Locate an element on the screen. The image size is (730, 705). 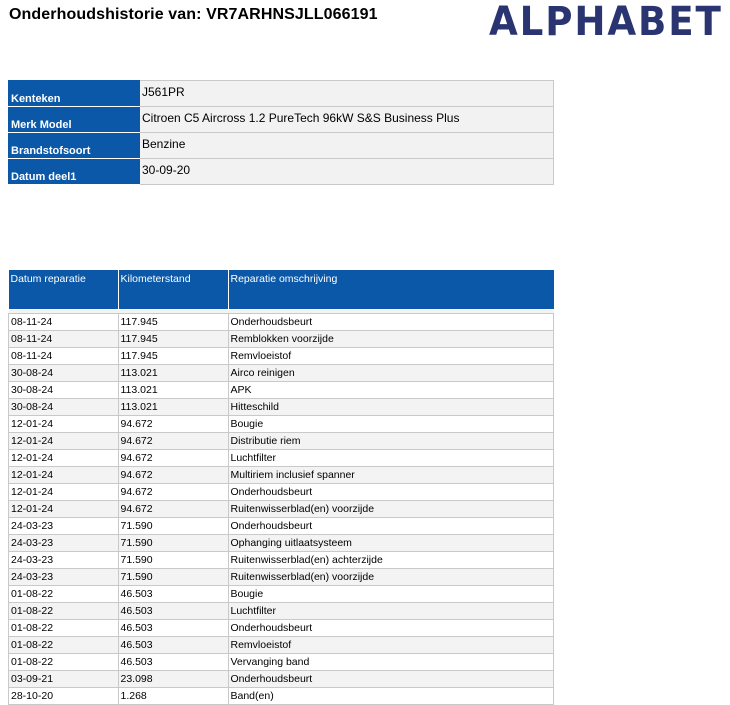
table-row: 30-08-24 113.021 APK is located at coordinates (281, 390).